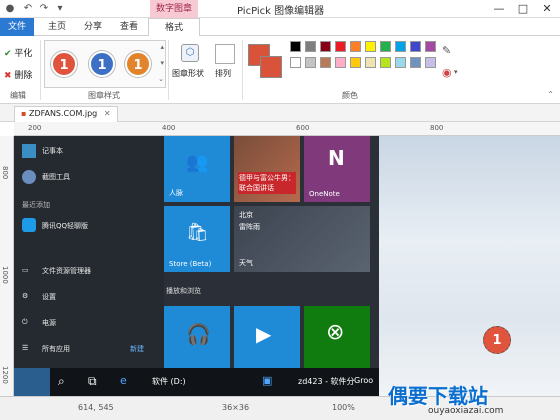  What do you see at coordinates (336, 158) in the screenshot?
I see `onenote-icon: N` at bounding box center [336, 158].